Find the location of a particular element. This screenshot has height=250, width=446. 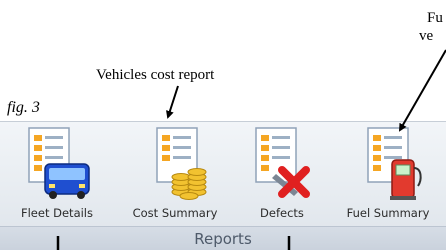

defects-button: Defects is located at coordinates (282, 174).